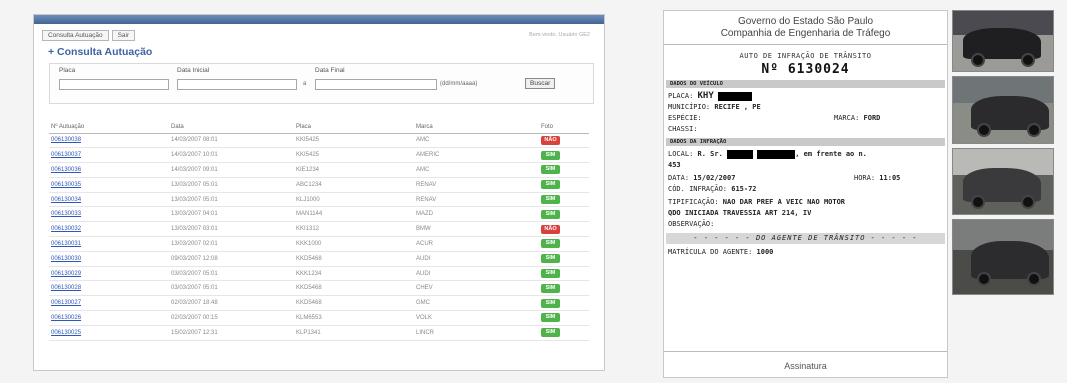 Image resolution: width=1067 pixels, height=383 pixels. What do you see at coordinates (319, 141) in the screenshot?
I see `table-row: 00613003​8 14/03/2007 08:01 KKI5425 AMC NÃO` at bounding box center [319, 141].